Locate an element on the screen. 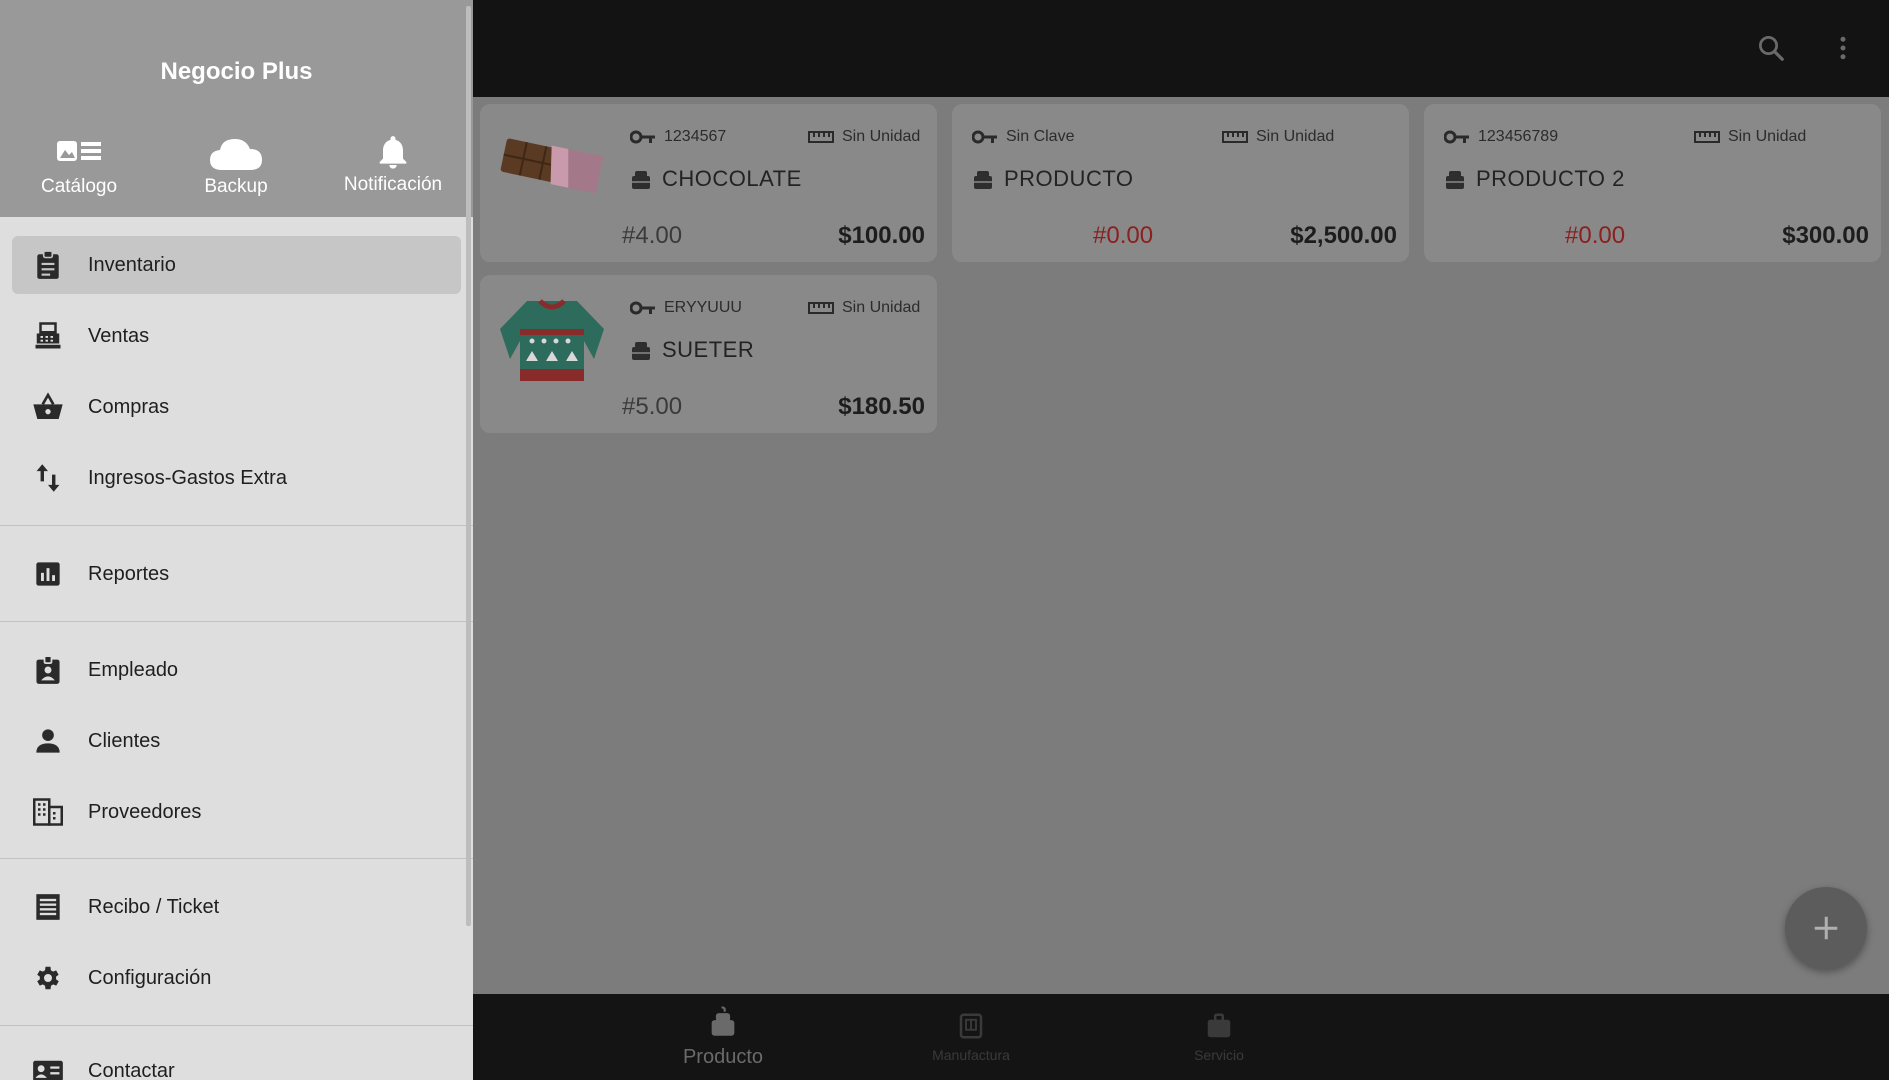 This screenshot has height=1080, width=1889. product-key: 1234567 is located at coordinates (678, 137).